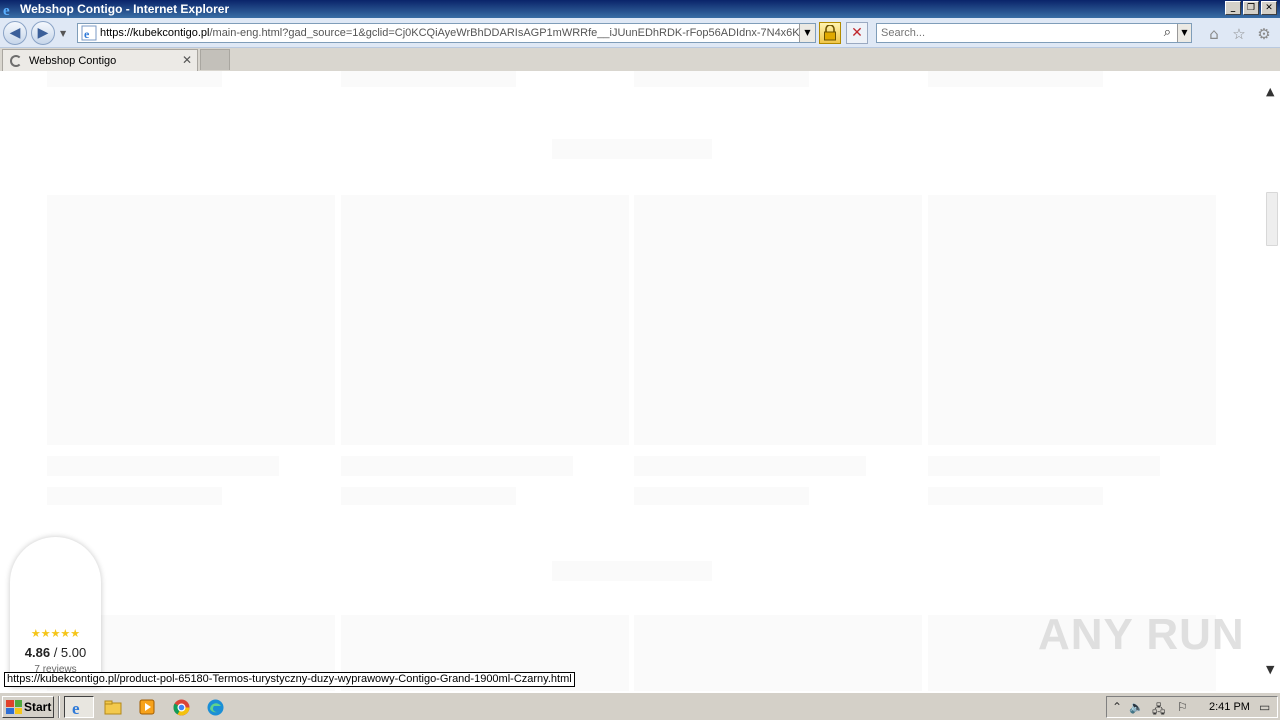  I want to click on search-input, so click(1016, 33).